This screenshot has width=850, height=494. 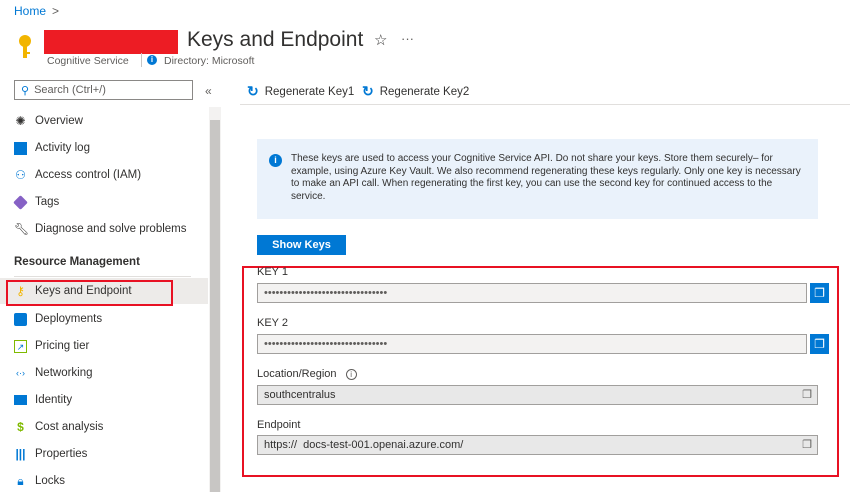 What do you see at coordinates (275, 39) in the screenshot?
I see `page-title: Keys and Endpoint` at bounding box center [275, 39].